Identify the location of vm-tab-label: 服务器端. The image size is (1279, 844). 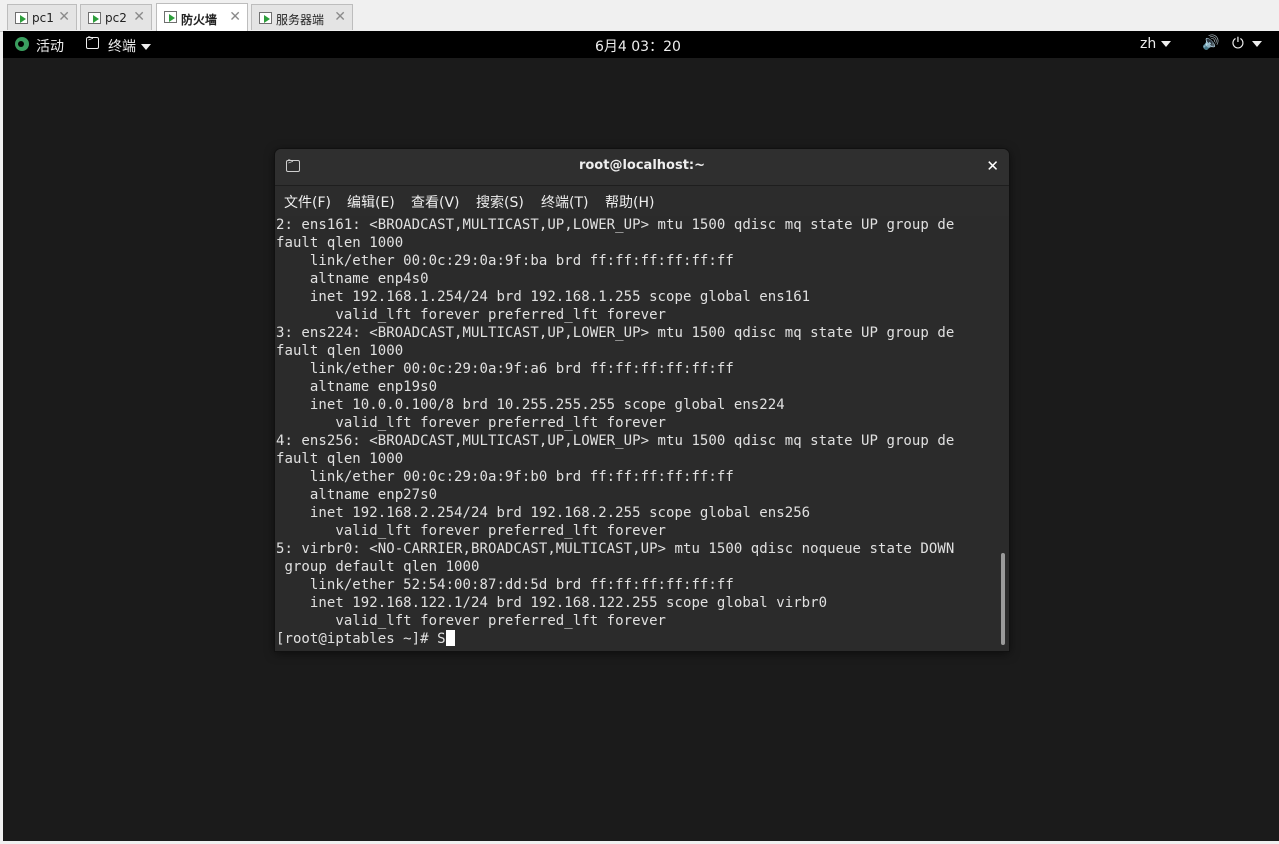
(300, 20).